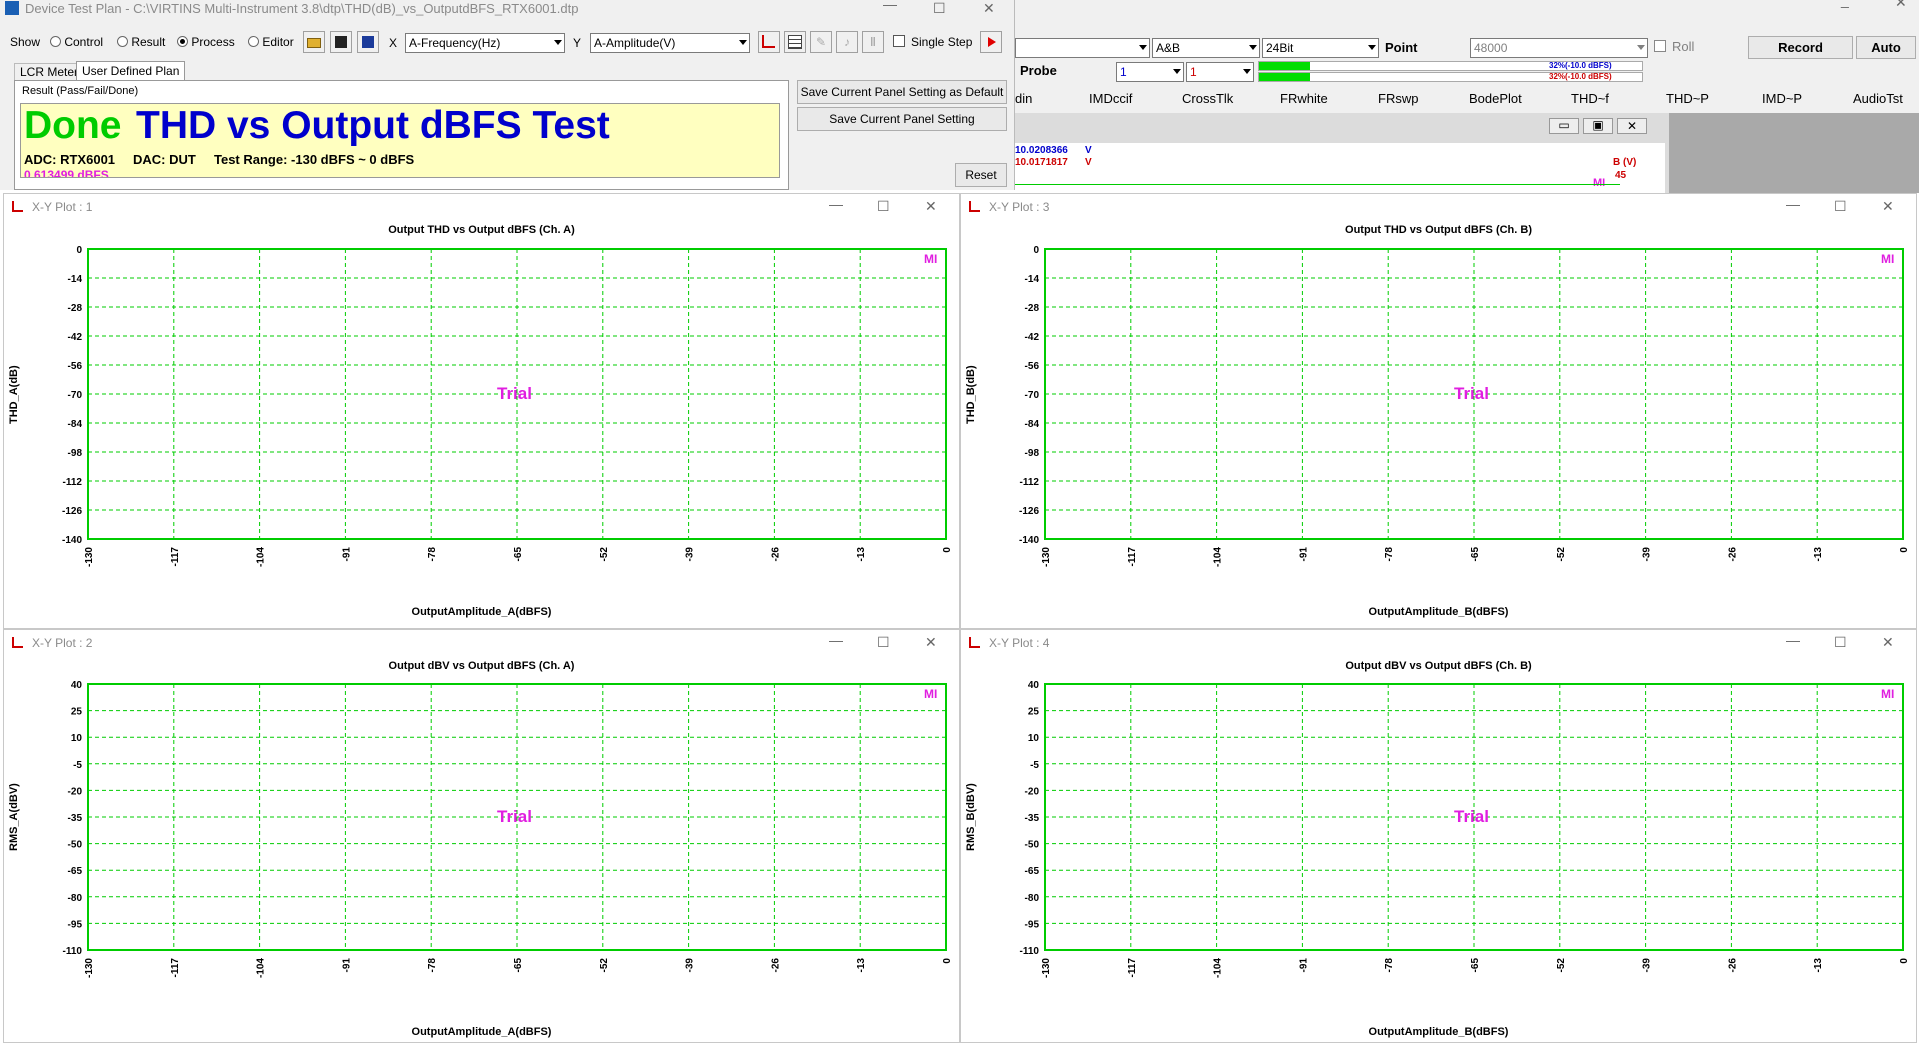 Image resolution: width=1919 pixels, height=1043 pixels. I want to click on reset-button: Reset, so click(981, 175).